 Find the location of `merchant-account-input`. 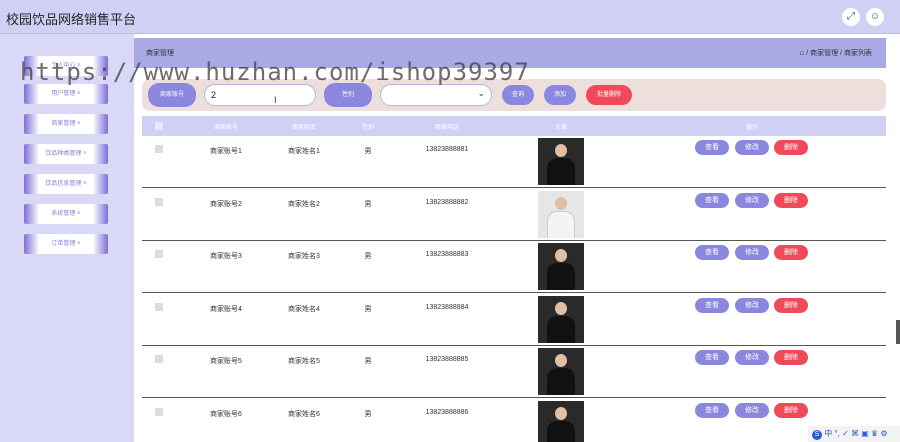

merchant-account-input is located at coordinates (260, 95).